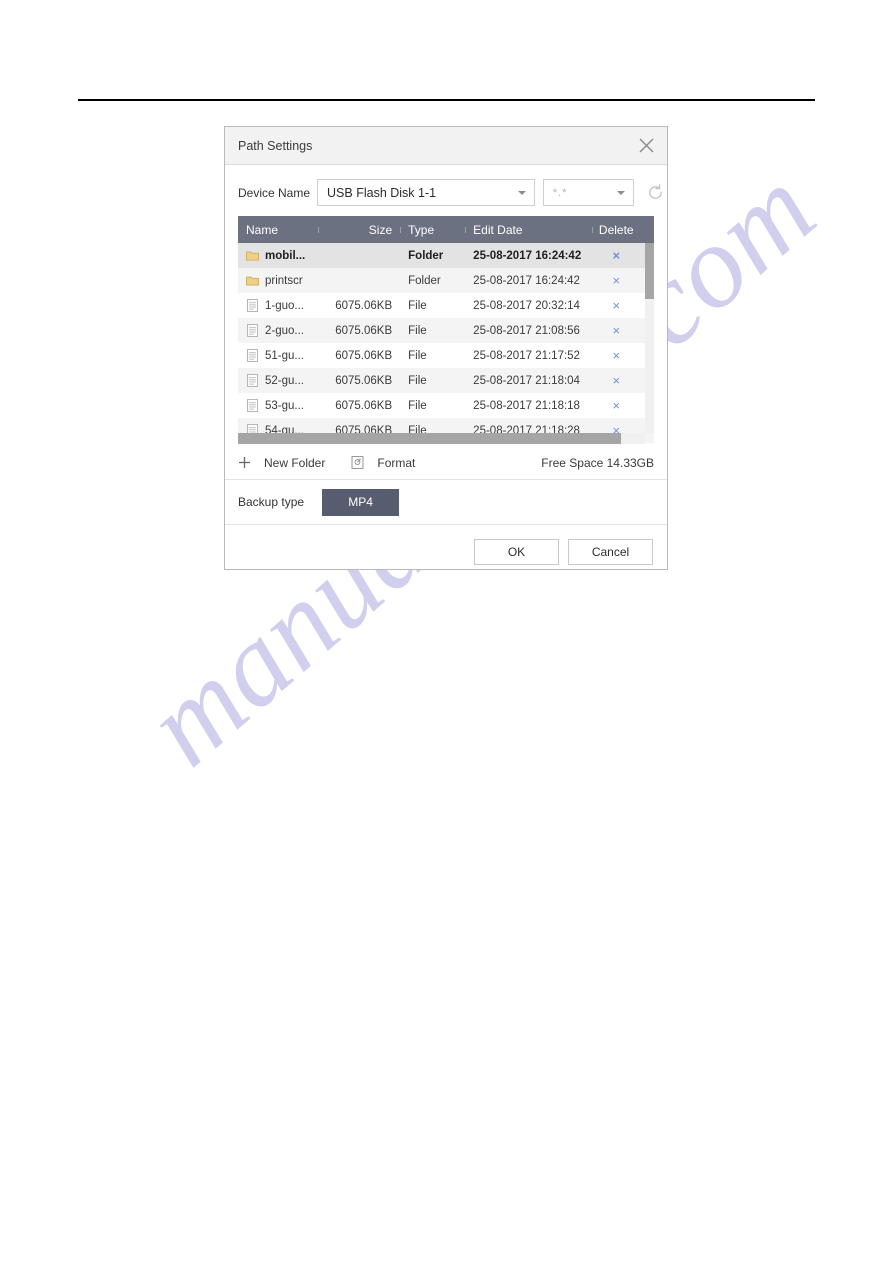 This screenshot has height=1263, width=893. I want to click on table-row: mobil... Folder 25-08-2017 16:24:42 ×, so click(446, 255).